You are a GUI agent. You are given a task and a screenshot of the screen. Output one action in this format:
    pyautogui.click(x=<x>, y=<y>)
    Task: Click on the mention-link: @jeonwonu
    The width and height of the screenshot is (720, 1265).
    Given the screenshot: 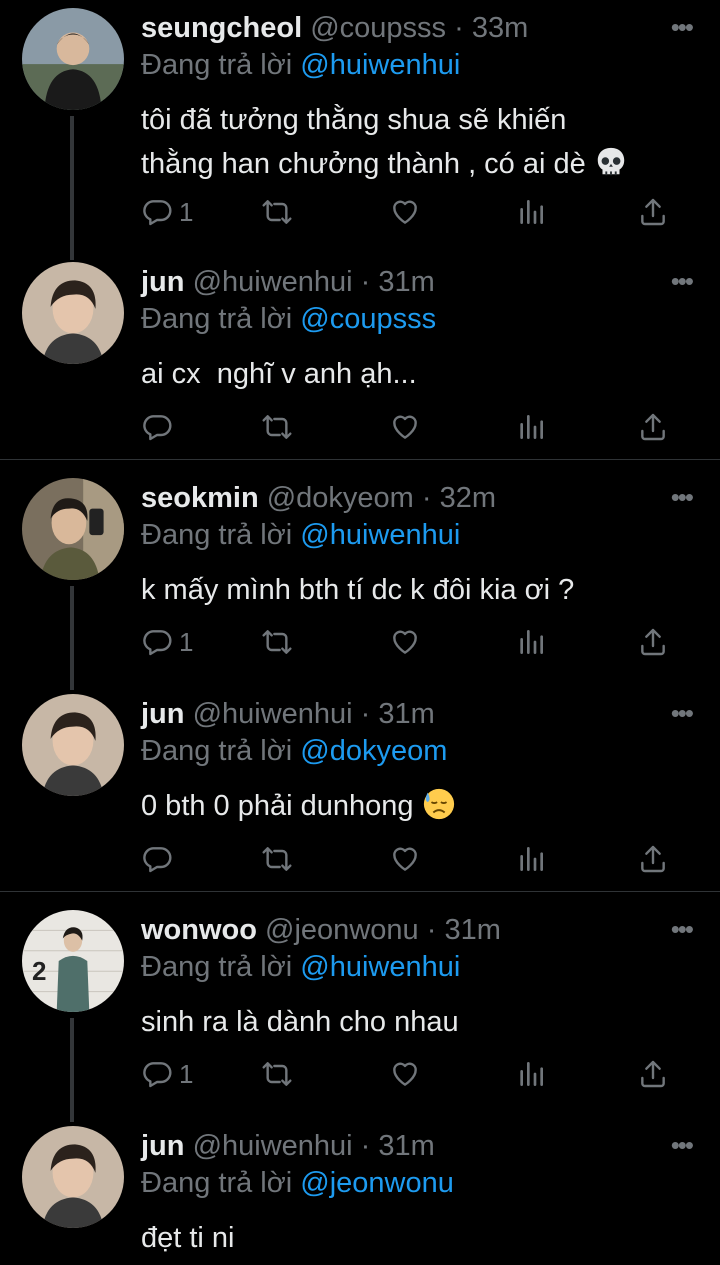 What is the action you would take?
    pyautogui.click(x=377, y=1183)
    